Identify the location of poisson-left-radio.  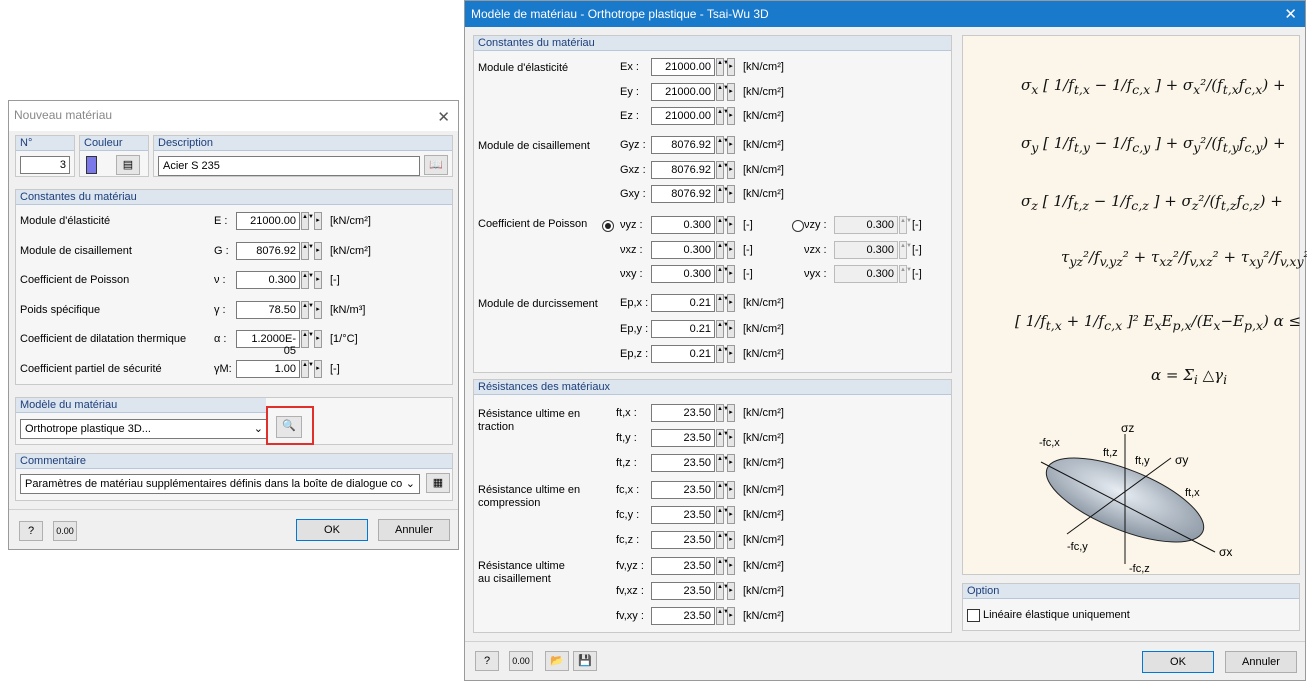
(608, 226).